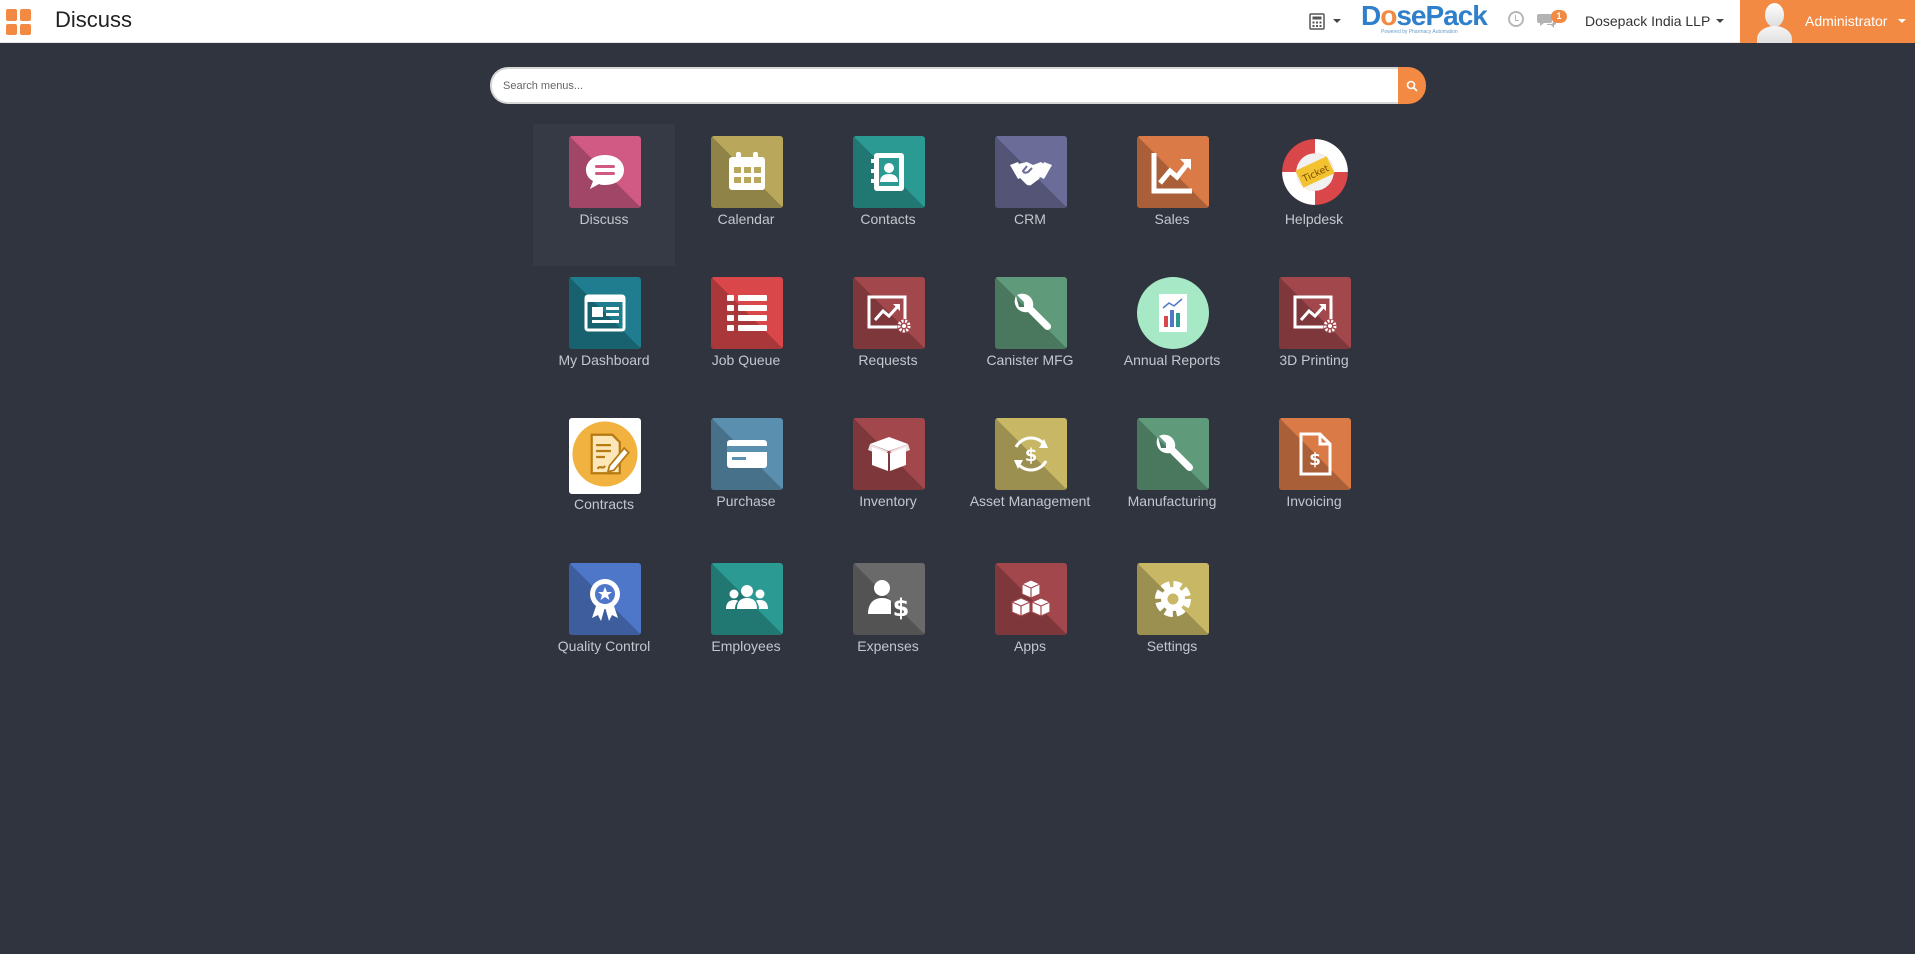  I want to click on page-title: Discuss, so click(94, 19).